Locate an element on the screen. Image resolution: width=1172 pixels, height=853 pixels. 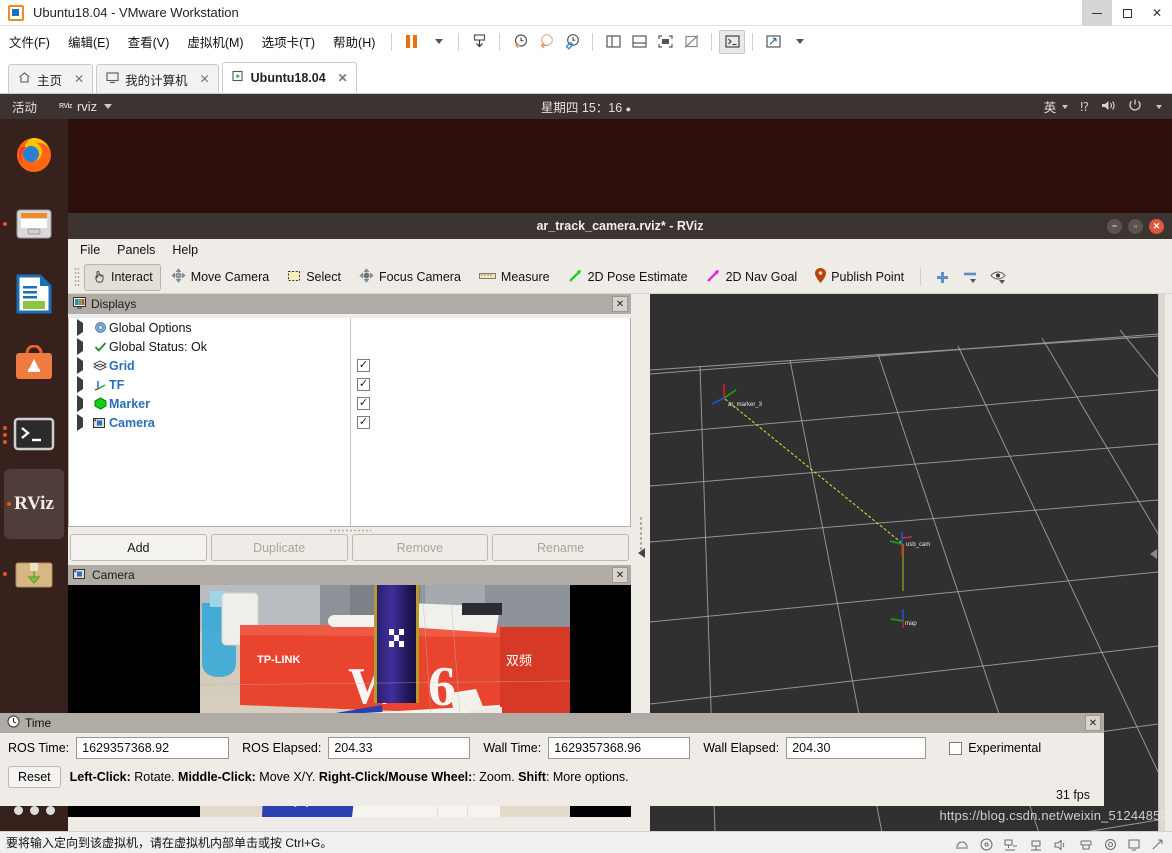
duplicate-button: Duplicate is located at coordinates (279, 547).